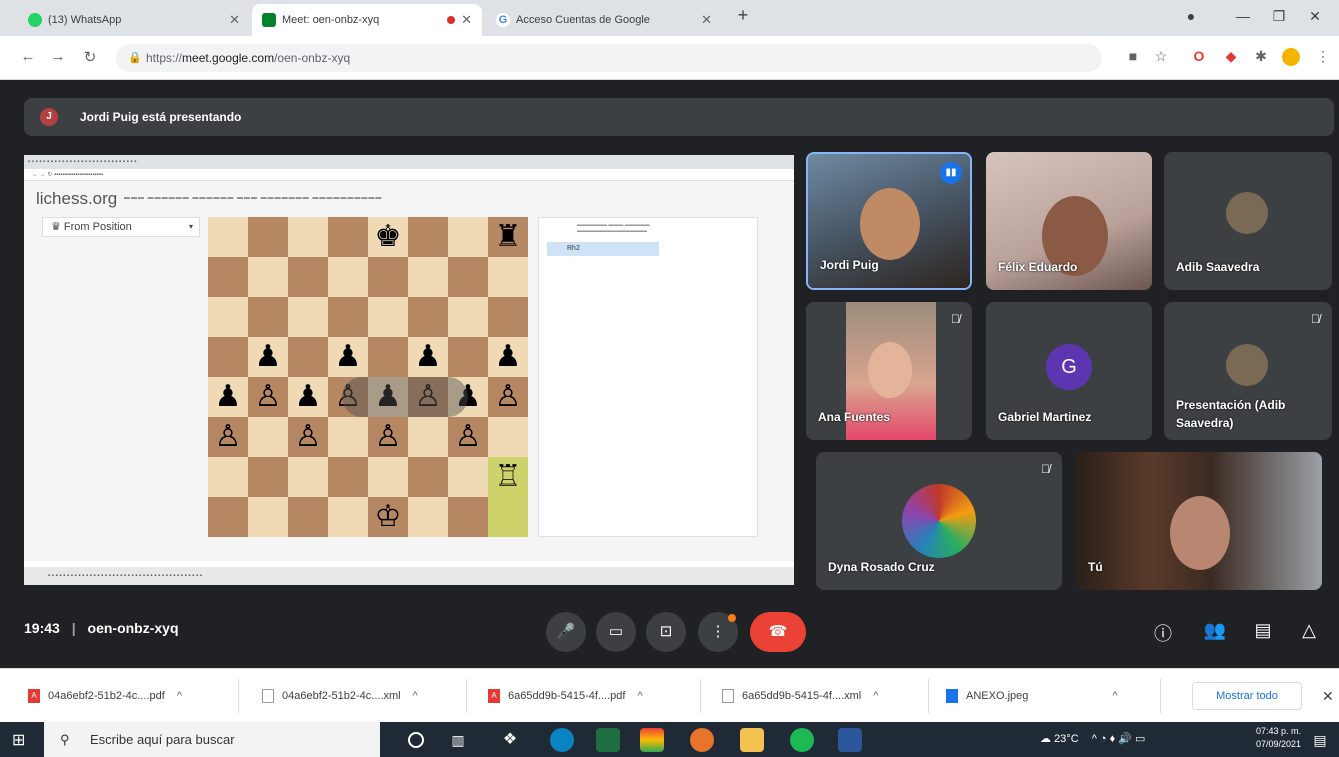 The width and height of the screenshot is (1339, 757). I want to click on camera-icon: ■, so click(1133, 57).